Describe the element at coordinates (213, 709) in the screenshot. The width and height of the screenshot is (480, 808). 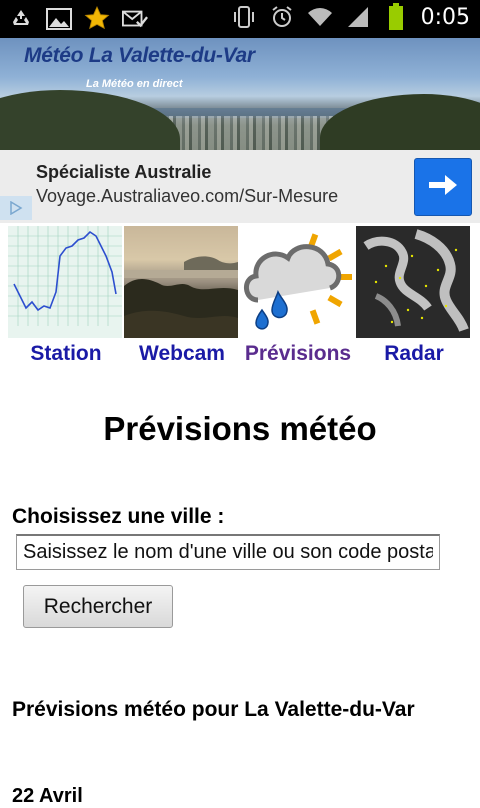
I see `forecast-section-title: Prévisions météo pour La Valette-du-Var` at that location.